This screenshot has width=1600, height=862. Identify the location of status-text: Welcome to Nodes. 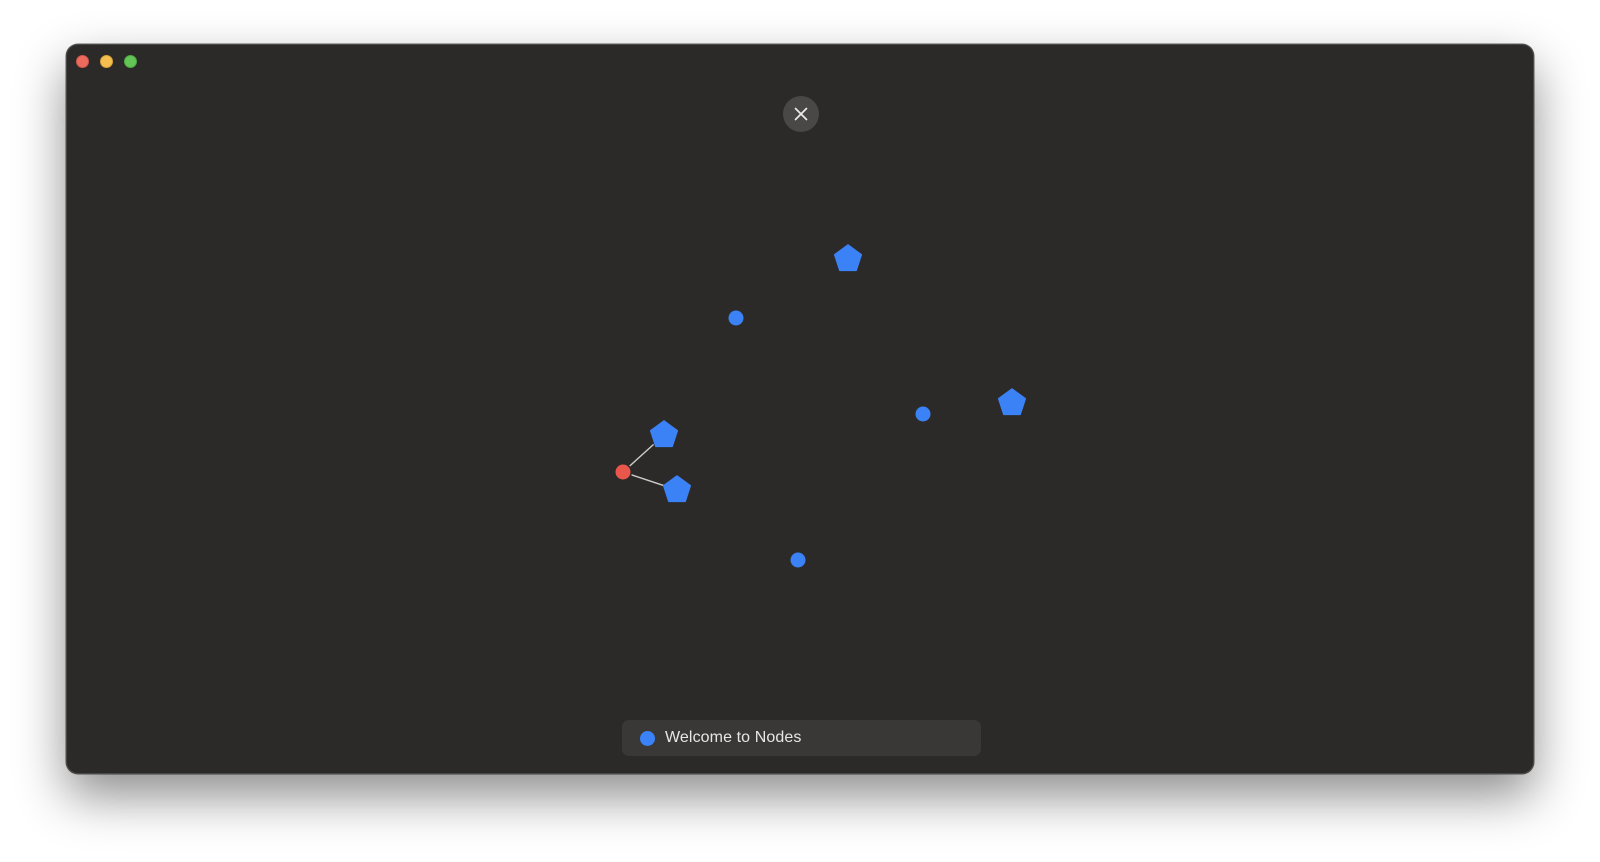
(733, 737).